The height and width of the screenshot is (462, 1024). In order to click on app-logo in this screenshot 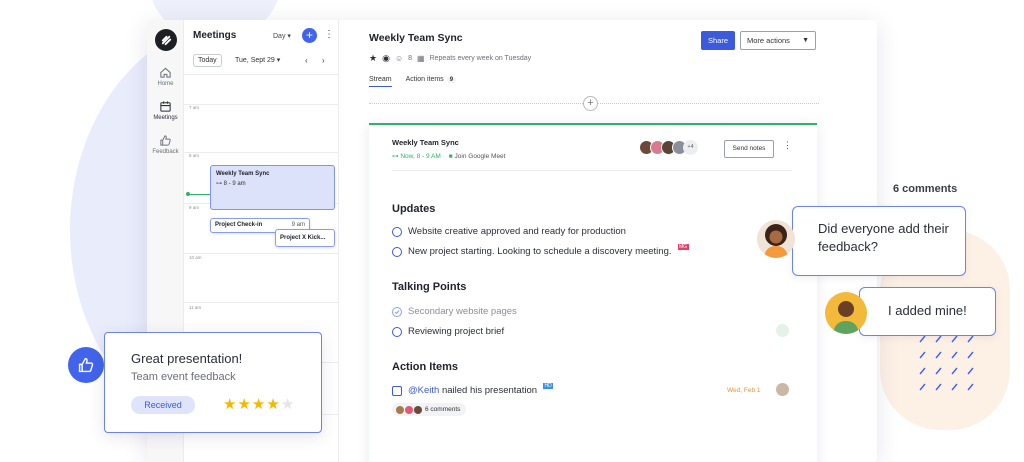, I will do `click(166, 40)`.